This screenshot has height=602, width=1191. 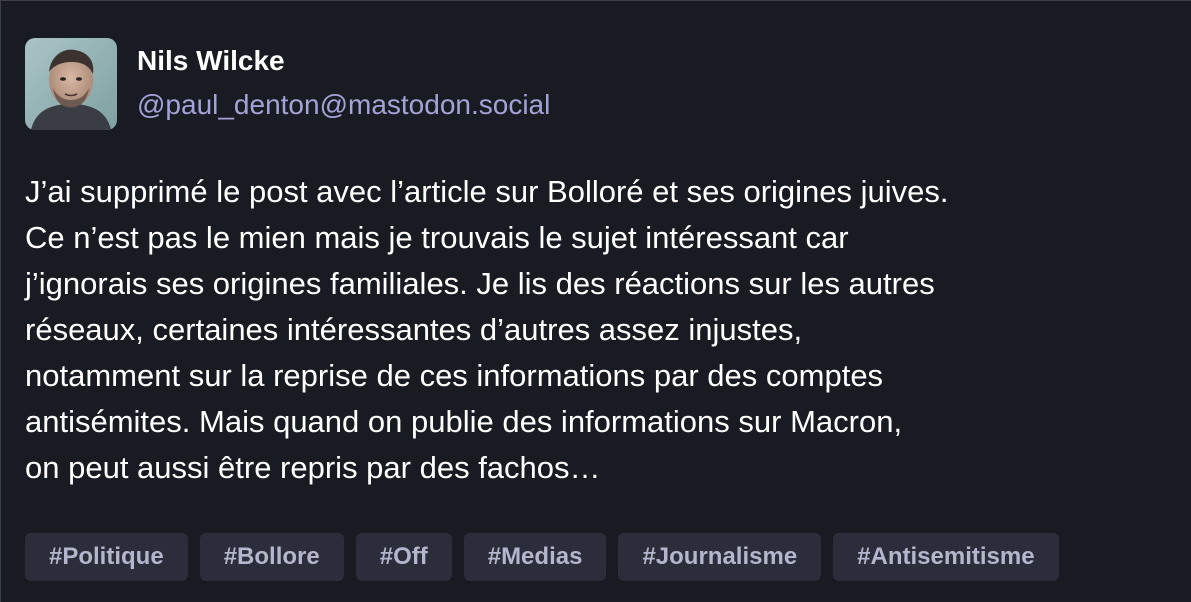 What do you see at coordinates (271, 557) in the screenshot?
I see `hashtag-bollore: #Bollore` at bounding box center [271, 557].